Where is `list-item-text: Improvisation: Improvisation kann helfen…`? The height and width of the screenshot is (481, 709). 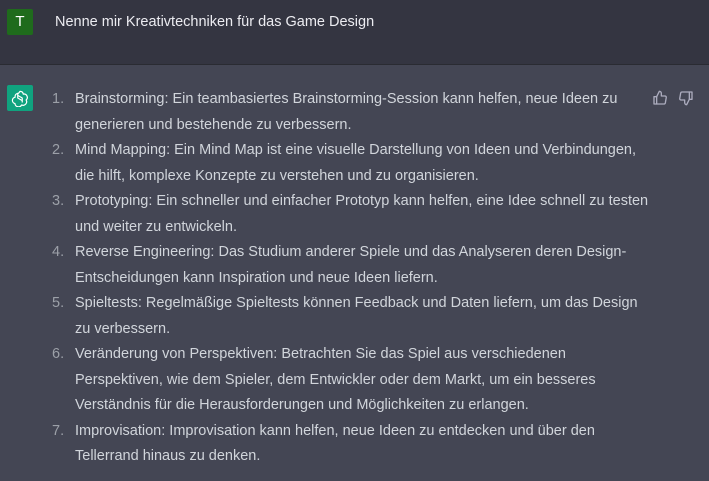
list-item-text: Improvisation: Improvisation kann helfen… is located at coordinates (335, 443).